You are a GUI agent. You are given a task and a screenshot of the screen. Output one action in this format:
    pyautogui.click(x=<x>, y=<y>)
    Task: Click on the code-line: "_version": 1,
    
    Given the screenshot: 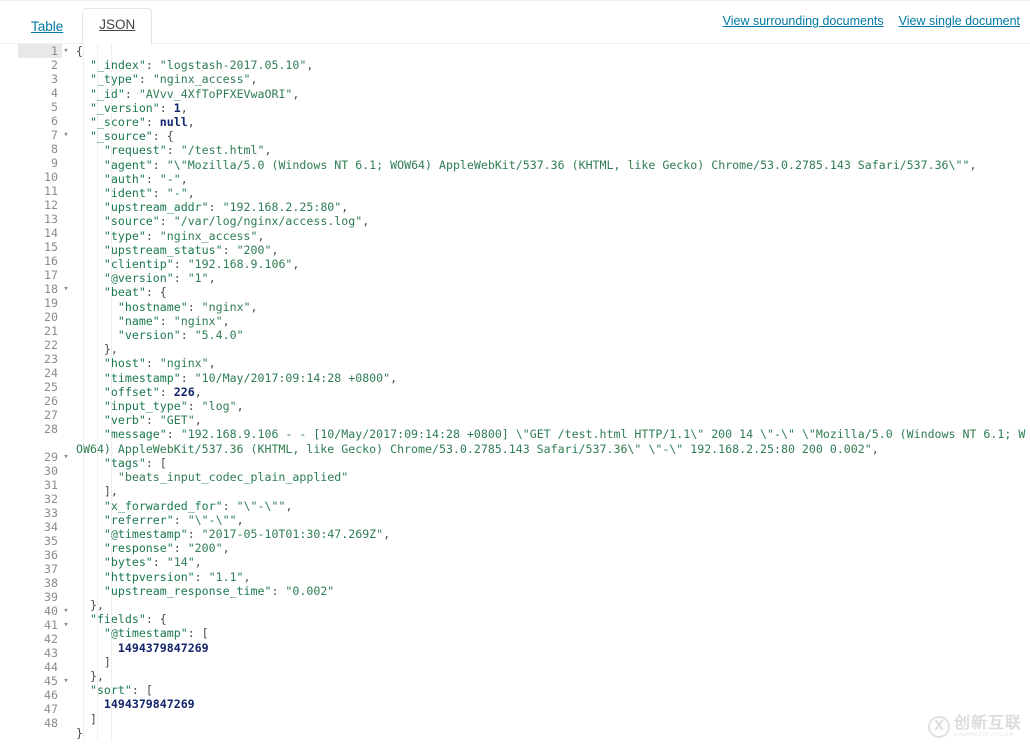 What is the action you would take?
    pyautogui.click(x=553, y=108)
    